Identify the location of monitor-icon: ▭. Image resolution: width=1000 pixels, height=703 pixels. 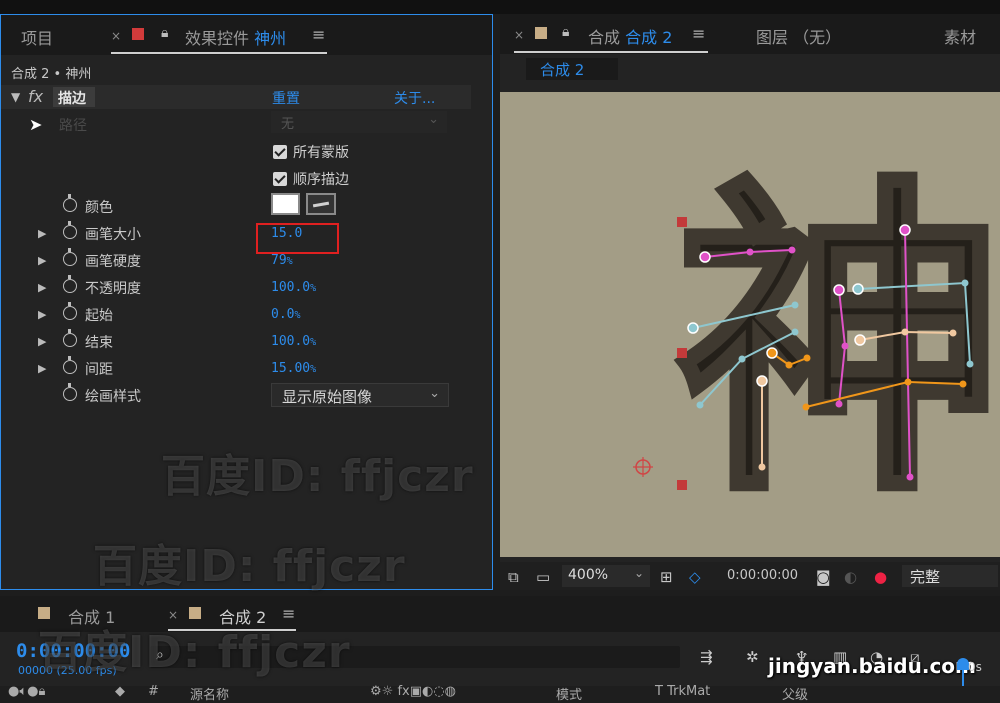
(543, 577).